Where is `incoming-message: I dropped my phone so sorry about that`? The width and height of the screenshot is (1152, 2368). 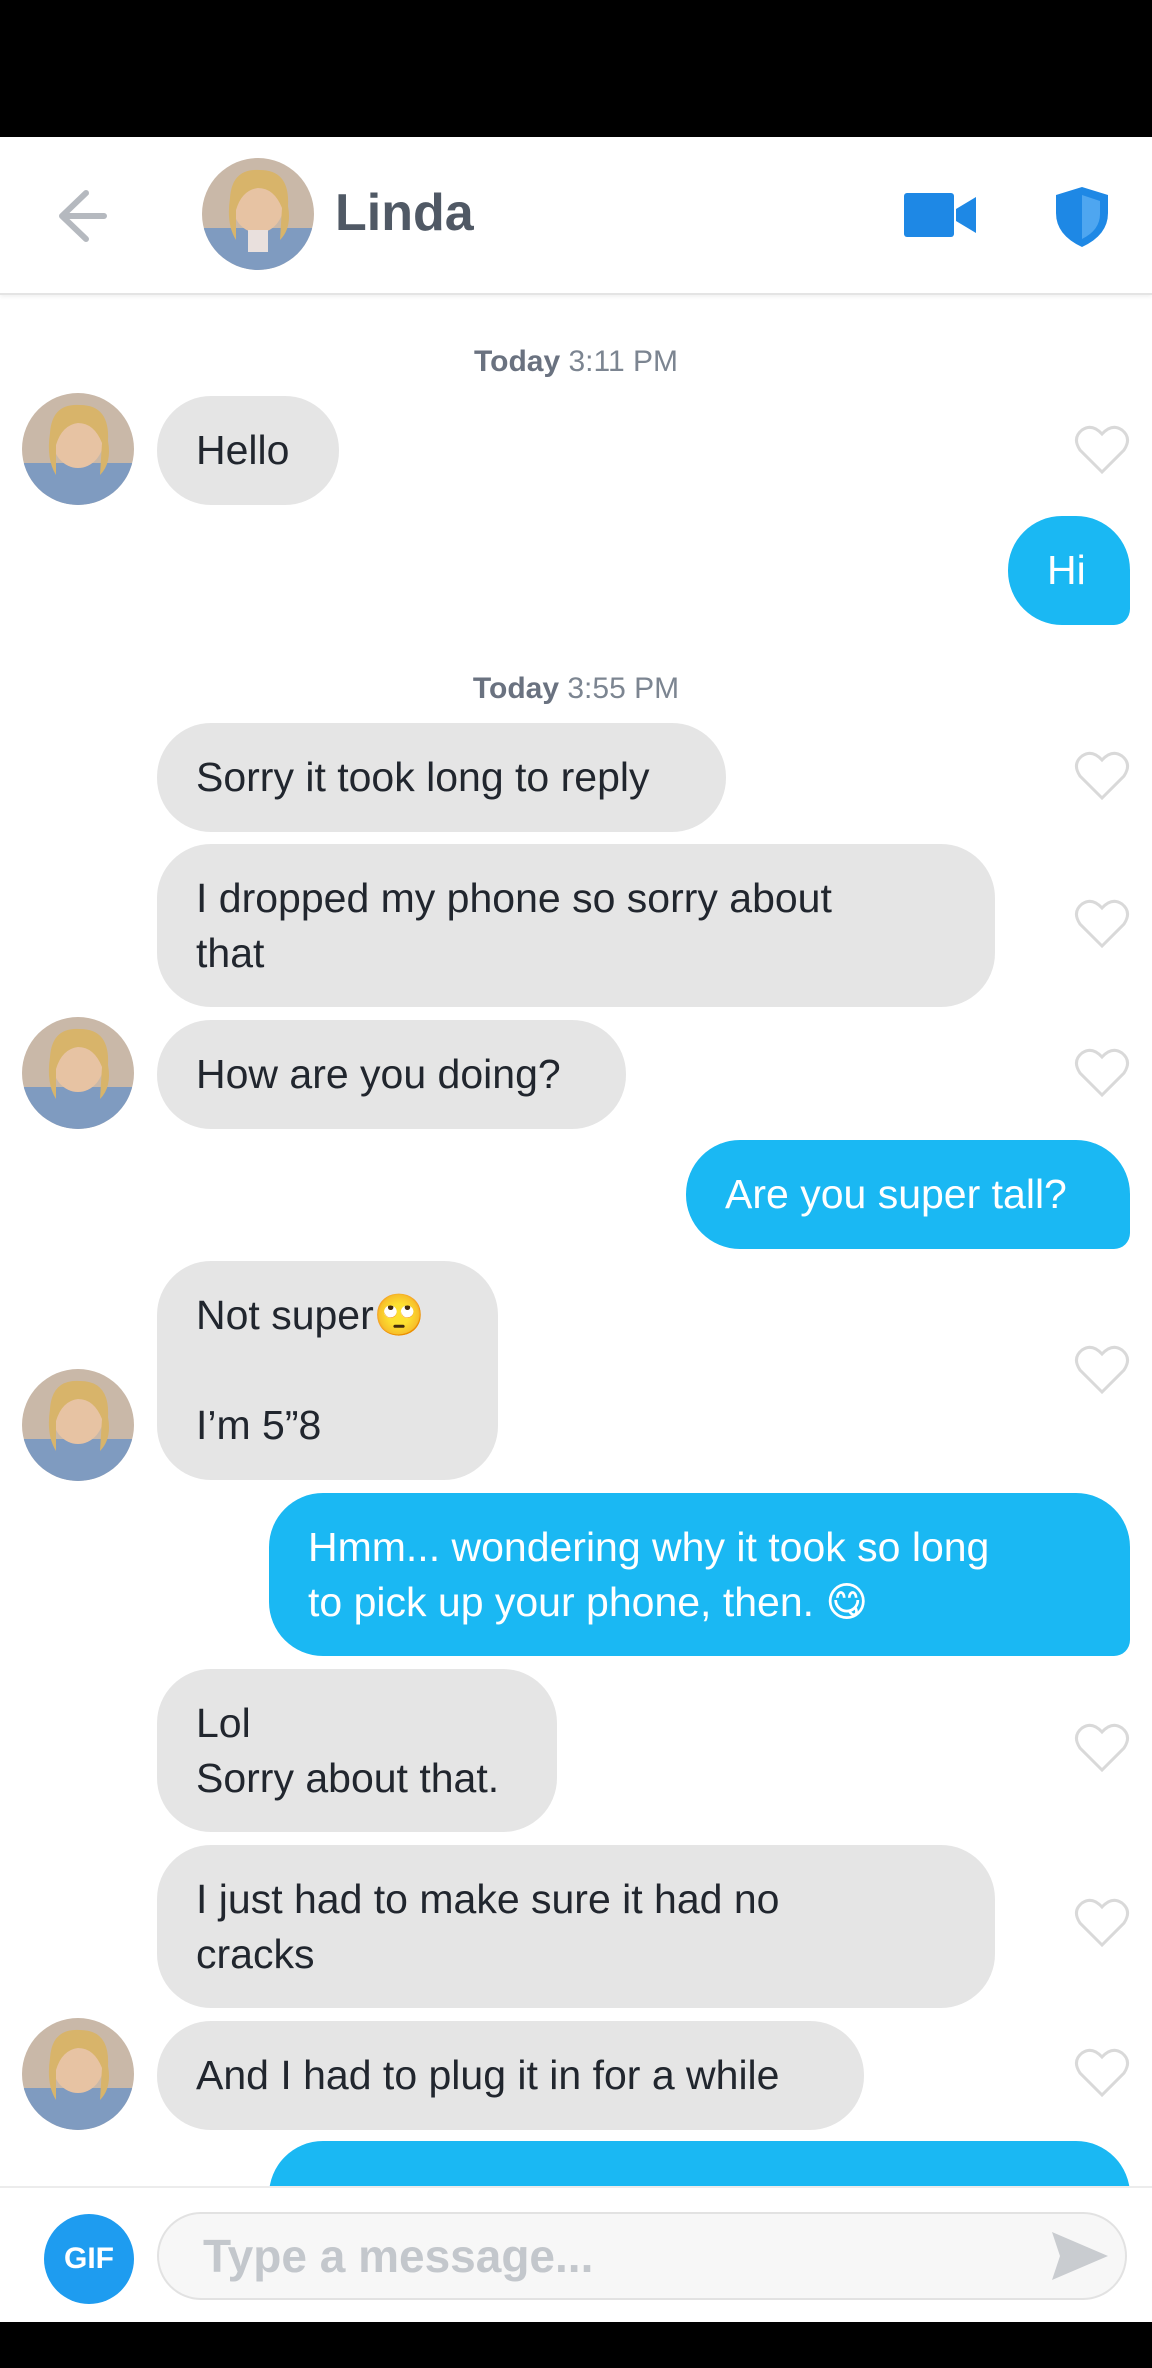
incoming-message: I dropped my phone so sorry about that is located at coordinates (576, 925).